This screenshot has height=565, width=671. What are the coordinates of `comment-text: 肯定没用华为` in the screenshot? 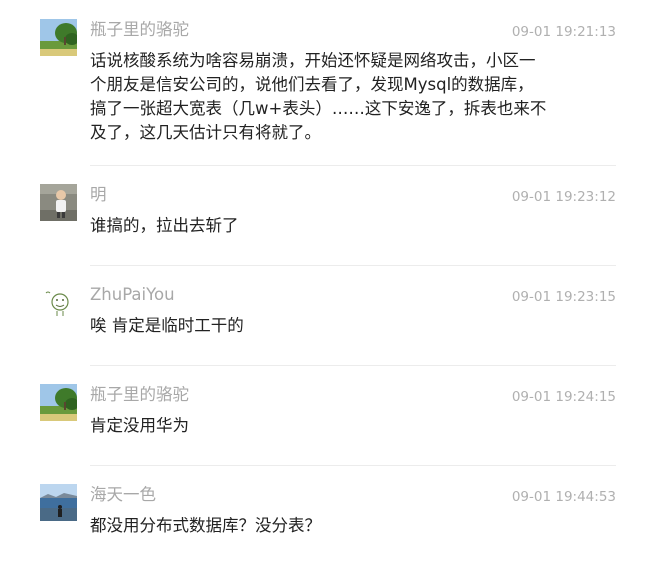 It's located at (340, 426).